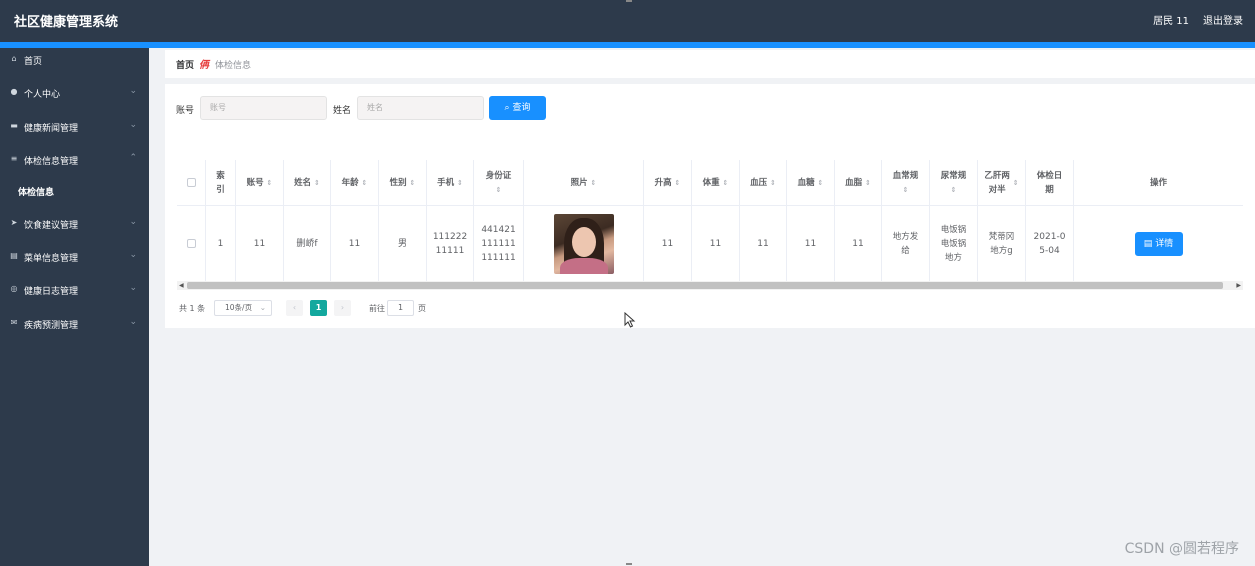 Image resolution: width=1255 pixels, height=566 pixels. What do you see at coordinates (307, 243) in the screenshot?
I see `cell-name: 删峤f` at bounding box center [307, 243].